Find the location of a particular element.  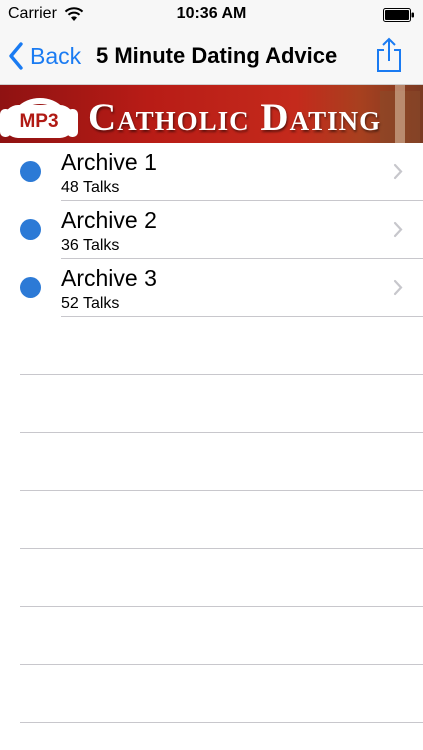

item-title: Archive 3 is located at coordinates (109, 278).